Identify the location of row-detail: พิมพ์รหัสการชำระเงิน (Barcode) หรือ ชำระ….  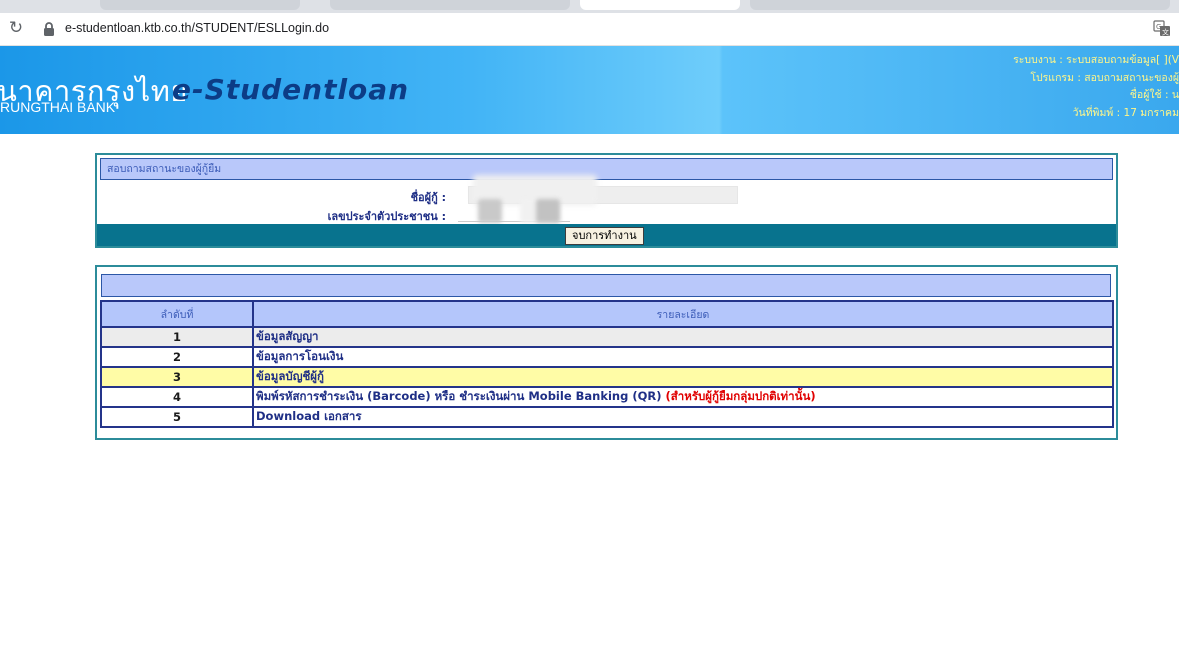
(683, 397).